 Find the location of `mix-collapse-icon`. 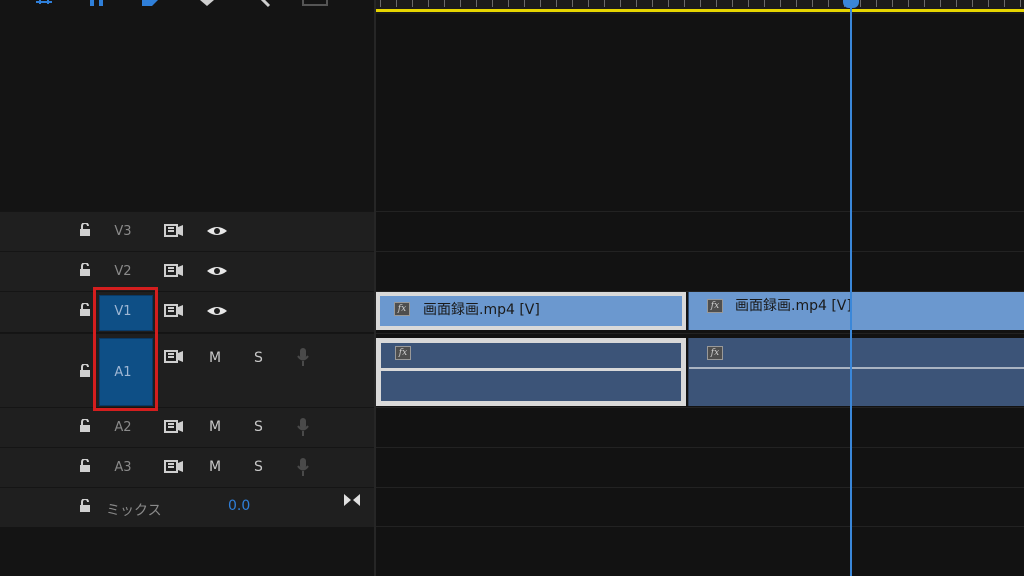

mix-collapse-icon is located at coordinates (352, 500).